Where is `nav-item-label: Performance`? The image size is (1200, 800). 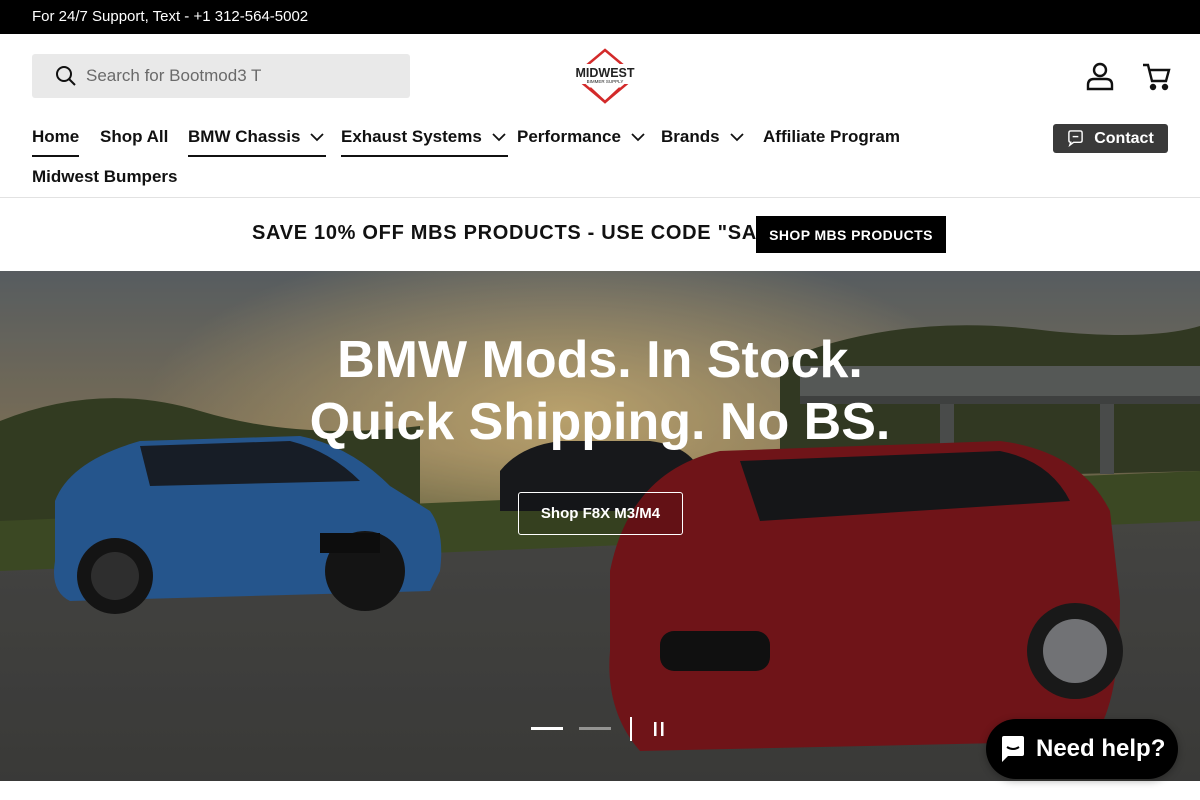 nav-item-label: Performance is located at coordinates (569, 136).